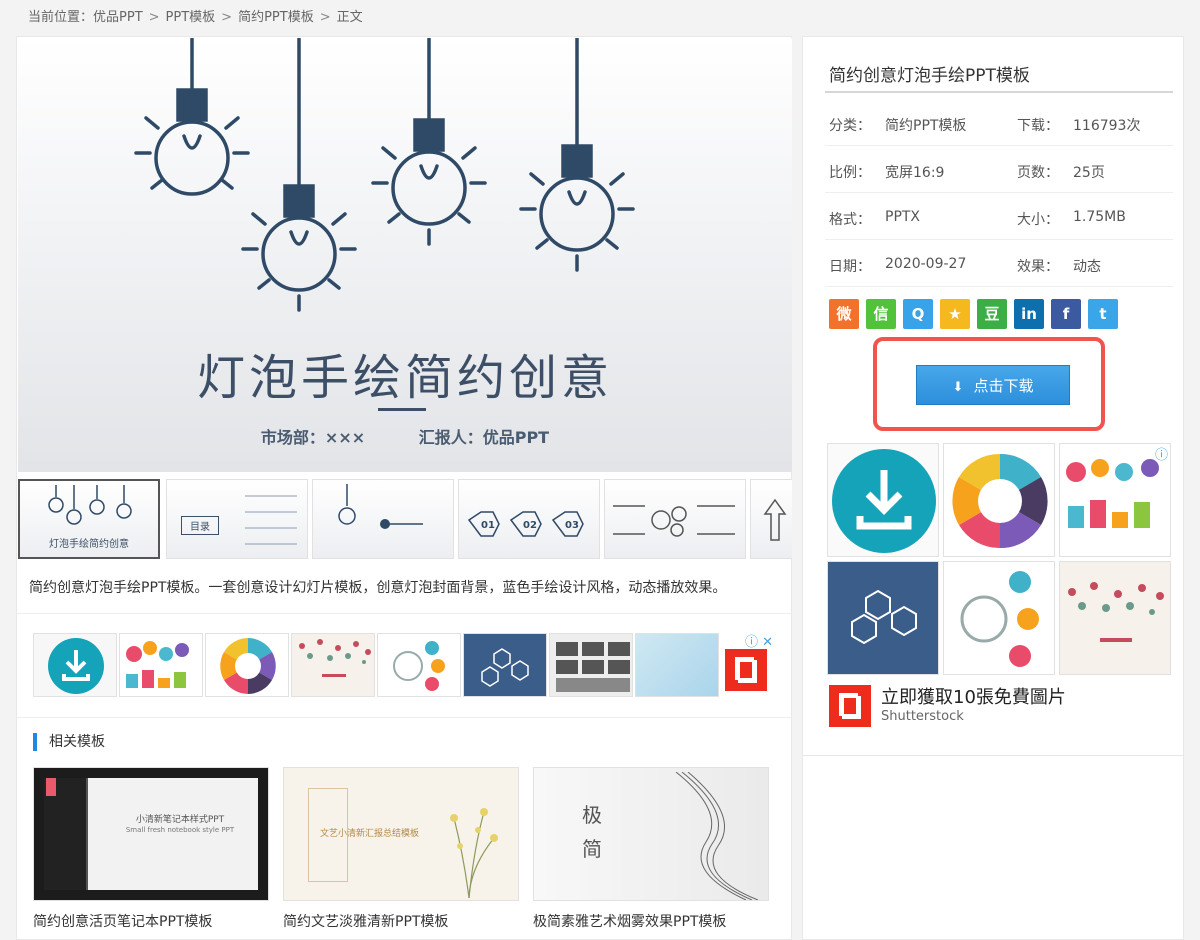 Image resolution: width=1200 pixels, height=940 pixels. I want to click on breadcrumb: 当前位置：优品PPT > PPT模板 > 简约PPT模板 > 正文, so click(195, 18).